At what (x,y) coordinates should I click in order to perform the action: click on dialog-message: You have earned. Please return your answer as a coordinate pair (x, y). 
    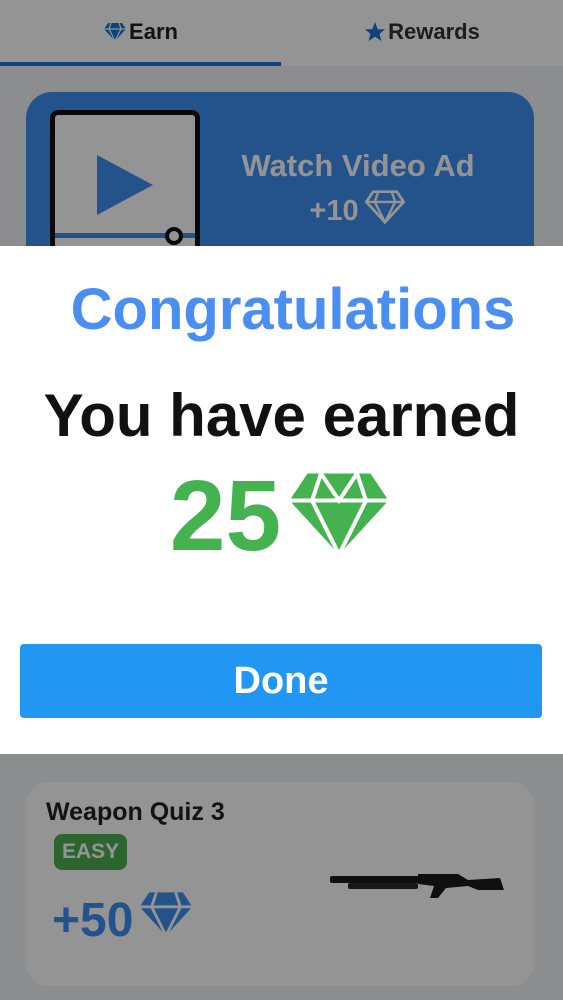
    Looking at the image, I should click on (281, 415).